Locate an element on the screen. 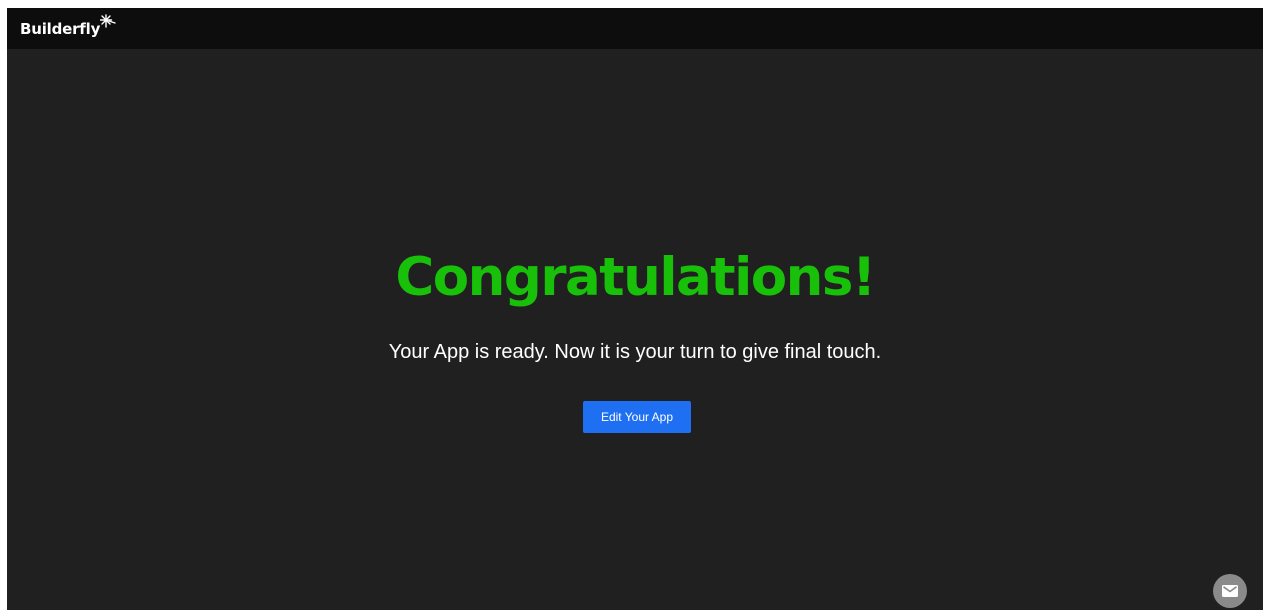 This screenshot has height=610, width=1263. contact-mail-button is located at coordinates (1230, 591).